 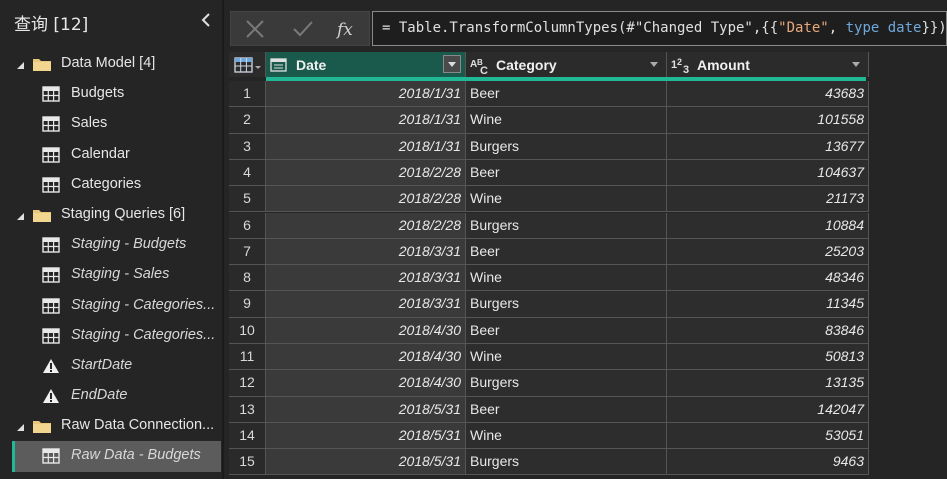 What do you see at coordinates (206, 20) in the screenshot?
I see `collapse-pane-button` at bounding box center [206, 20].